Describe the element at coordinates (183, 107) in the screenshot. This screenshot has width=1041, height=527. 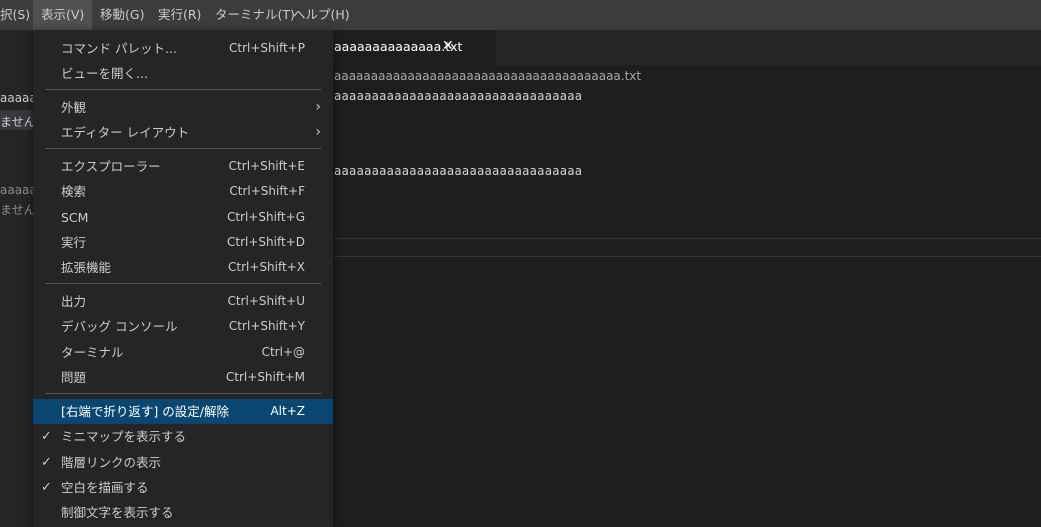
I see `menu-item-appearance: 外観 ›` at that location.